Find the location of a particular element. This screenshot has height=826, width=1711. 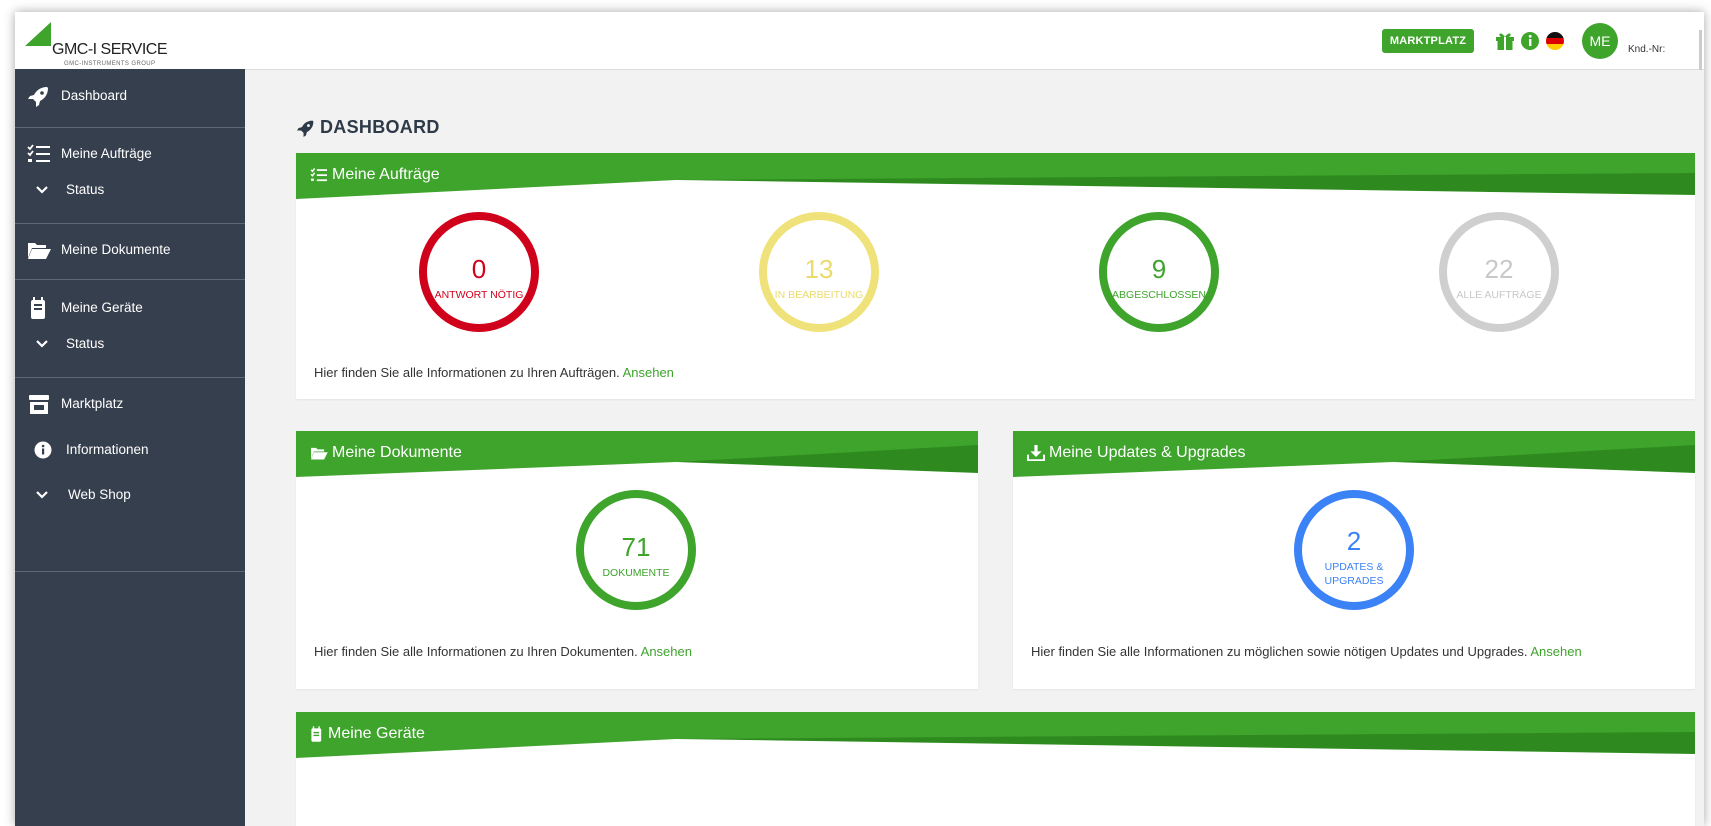

sidebar-item-label: Meine Dokumente is located at coordinates (116, 249).